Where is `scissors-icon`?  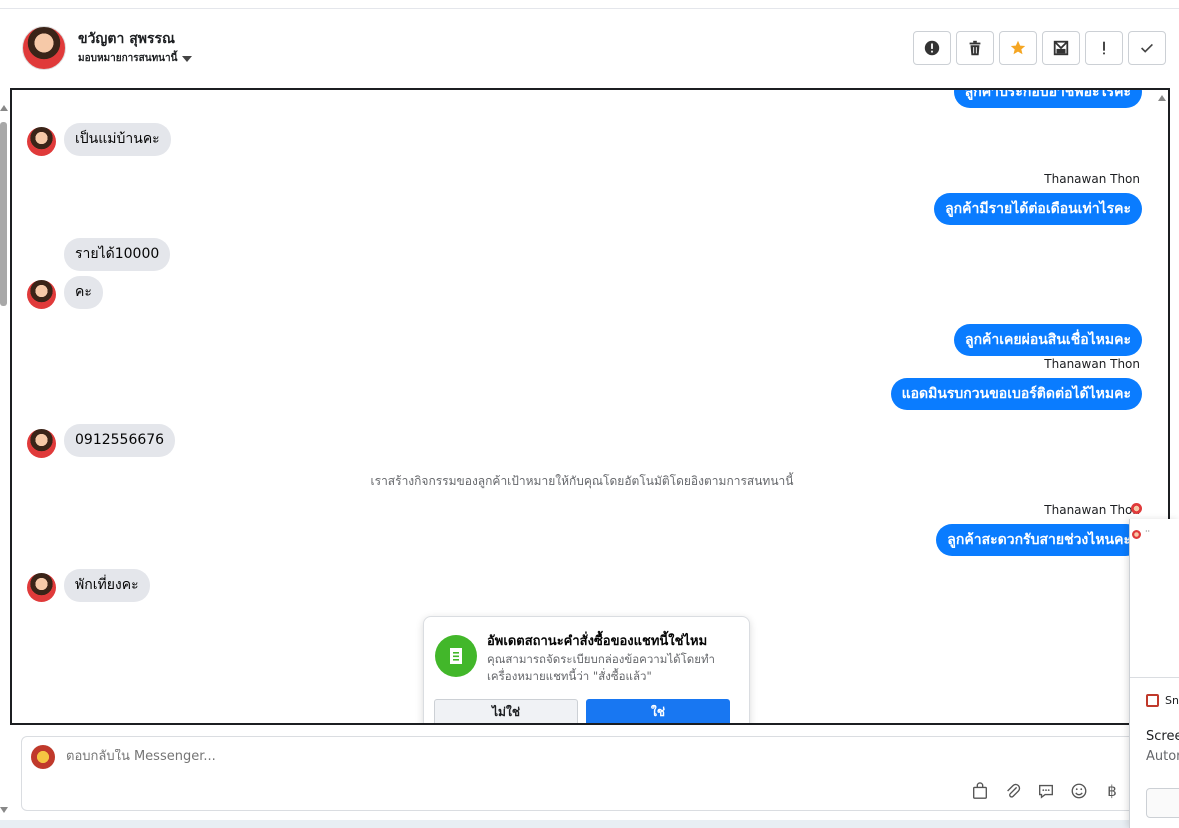 scissors-icon is located at coordinates (1152, 700).